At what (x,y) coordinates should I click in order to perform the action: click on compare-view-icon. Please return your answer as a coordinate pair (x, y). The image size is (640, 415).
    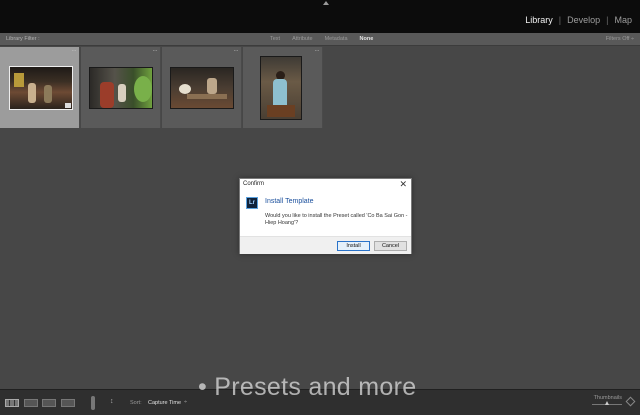
    Looking at the image, I should click on (49, 403).